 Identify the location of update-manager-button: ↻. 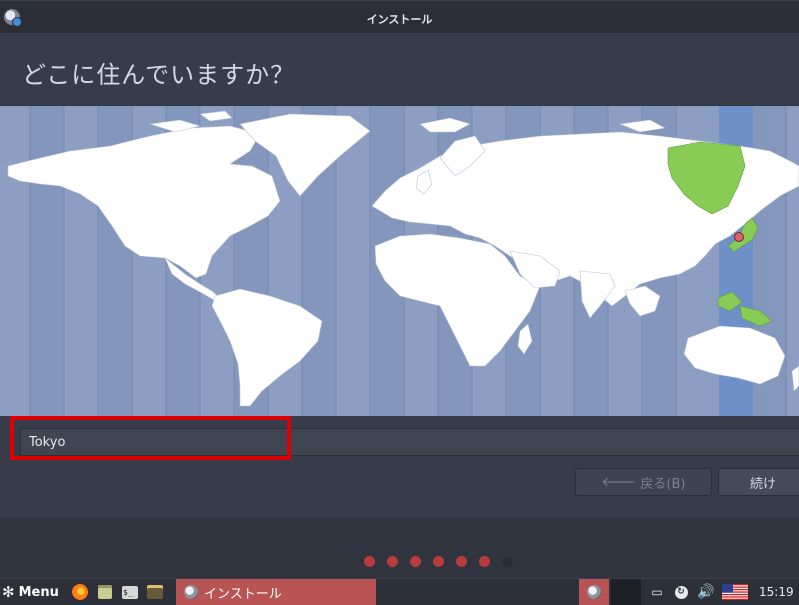
(681, 592).